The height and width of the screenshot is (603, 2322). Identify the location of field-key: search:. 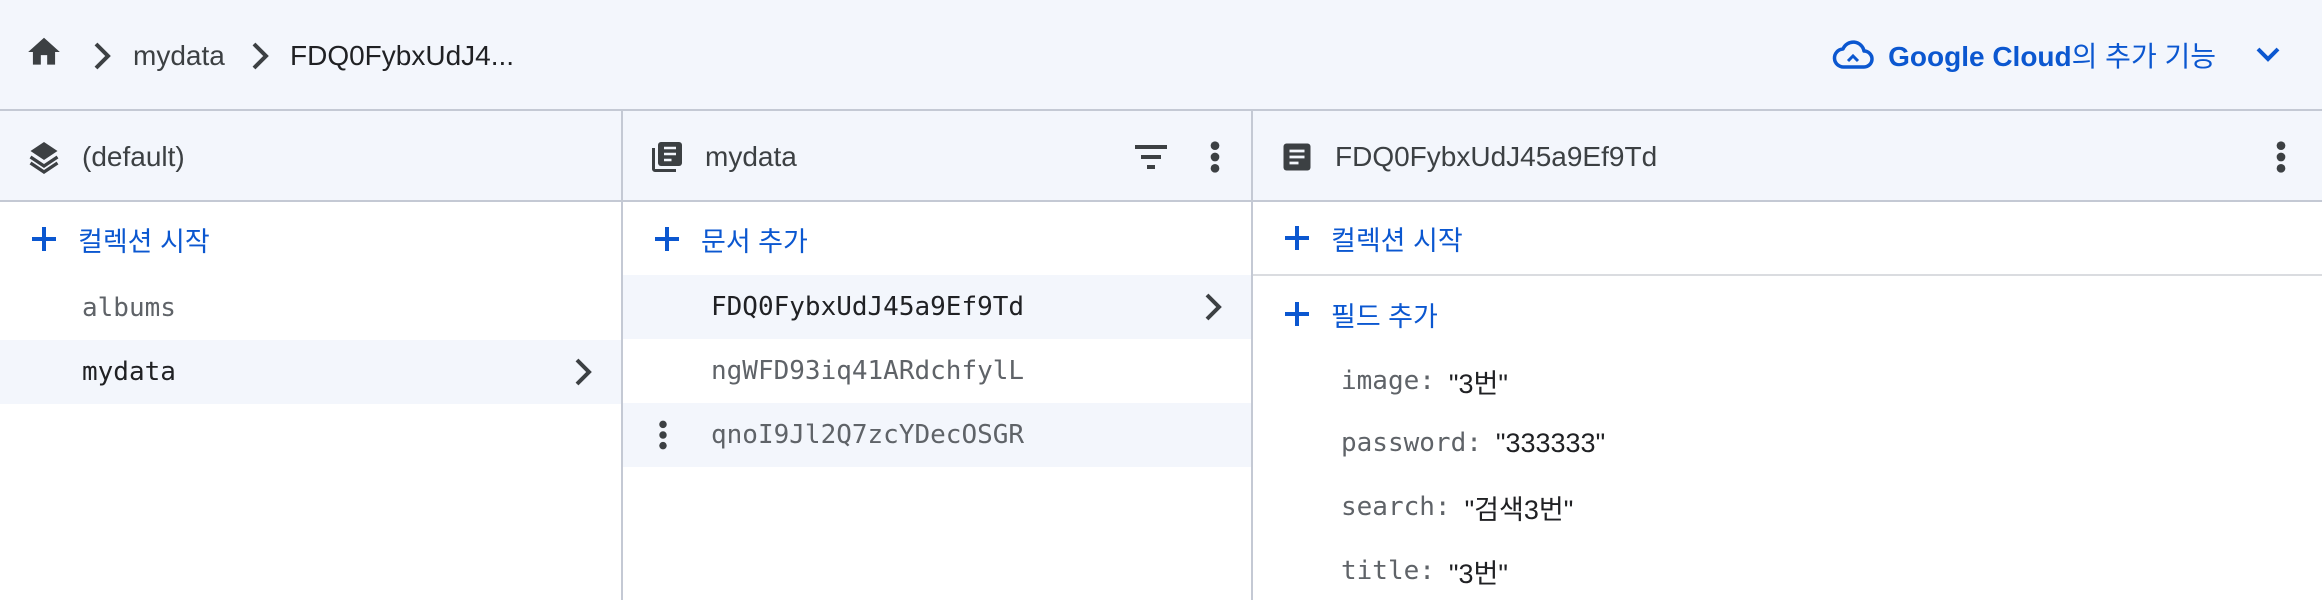
(1396, 507).